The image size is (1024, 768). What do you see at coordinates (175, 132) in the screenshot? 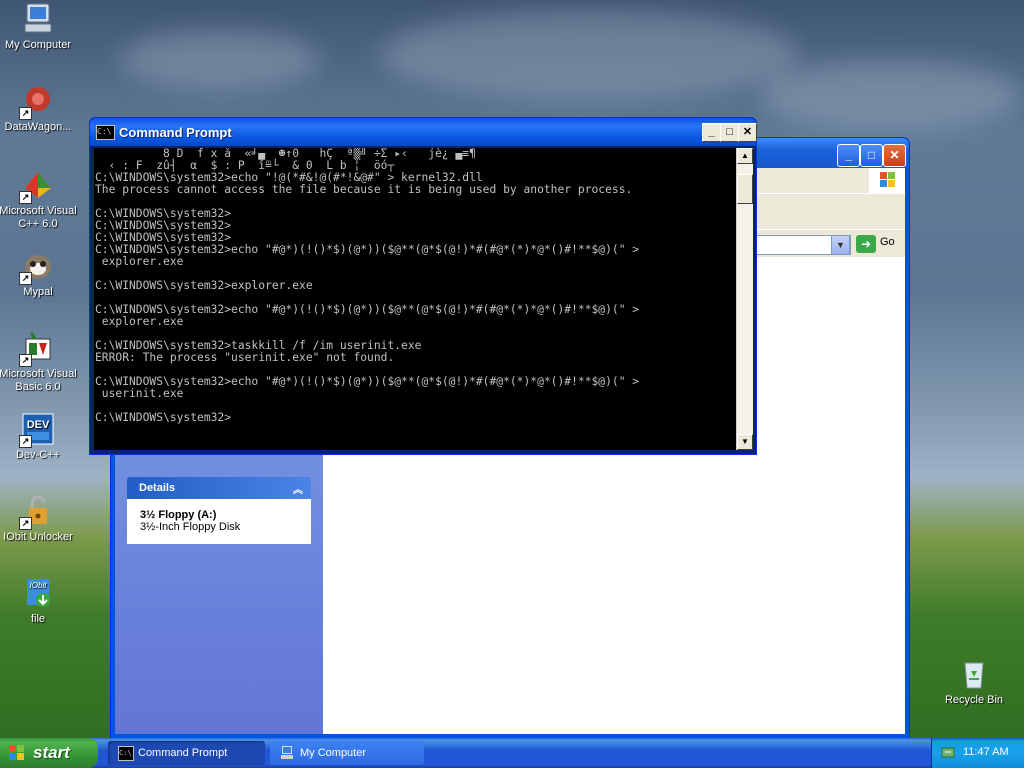
I see `cmd-title: Command Prompt` at bounding box center [175, 132].